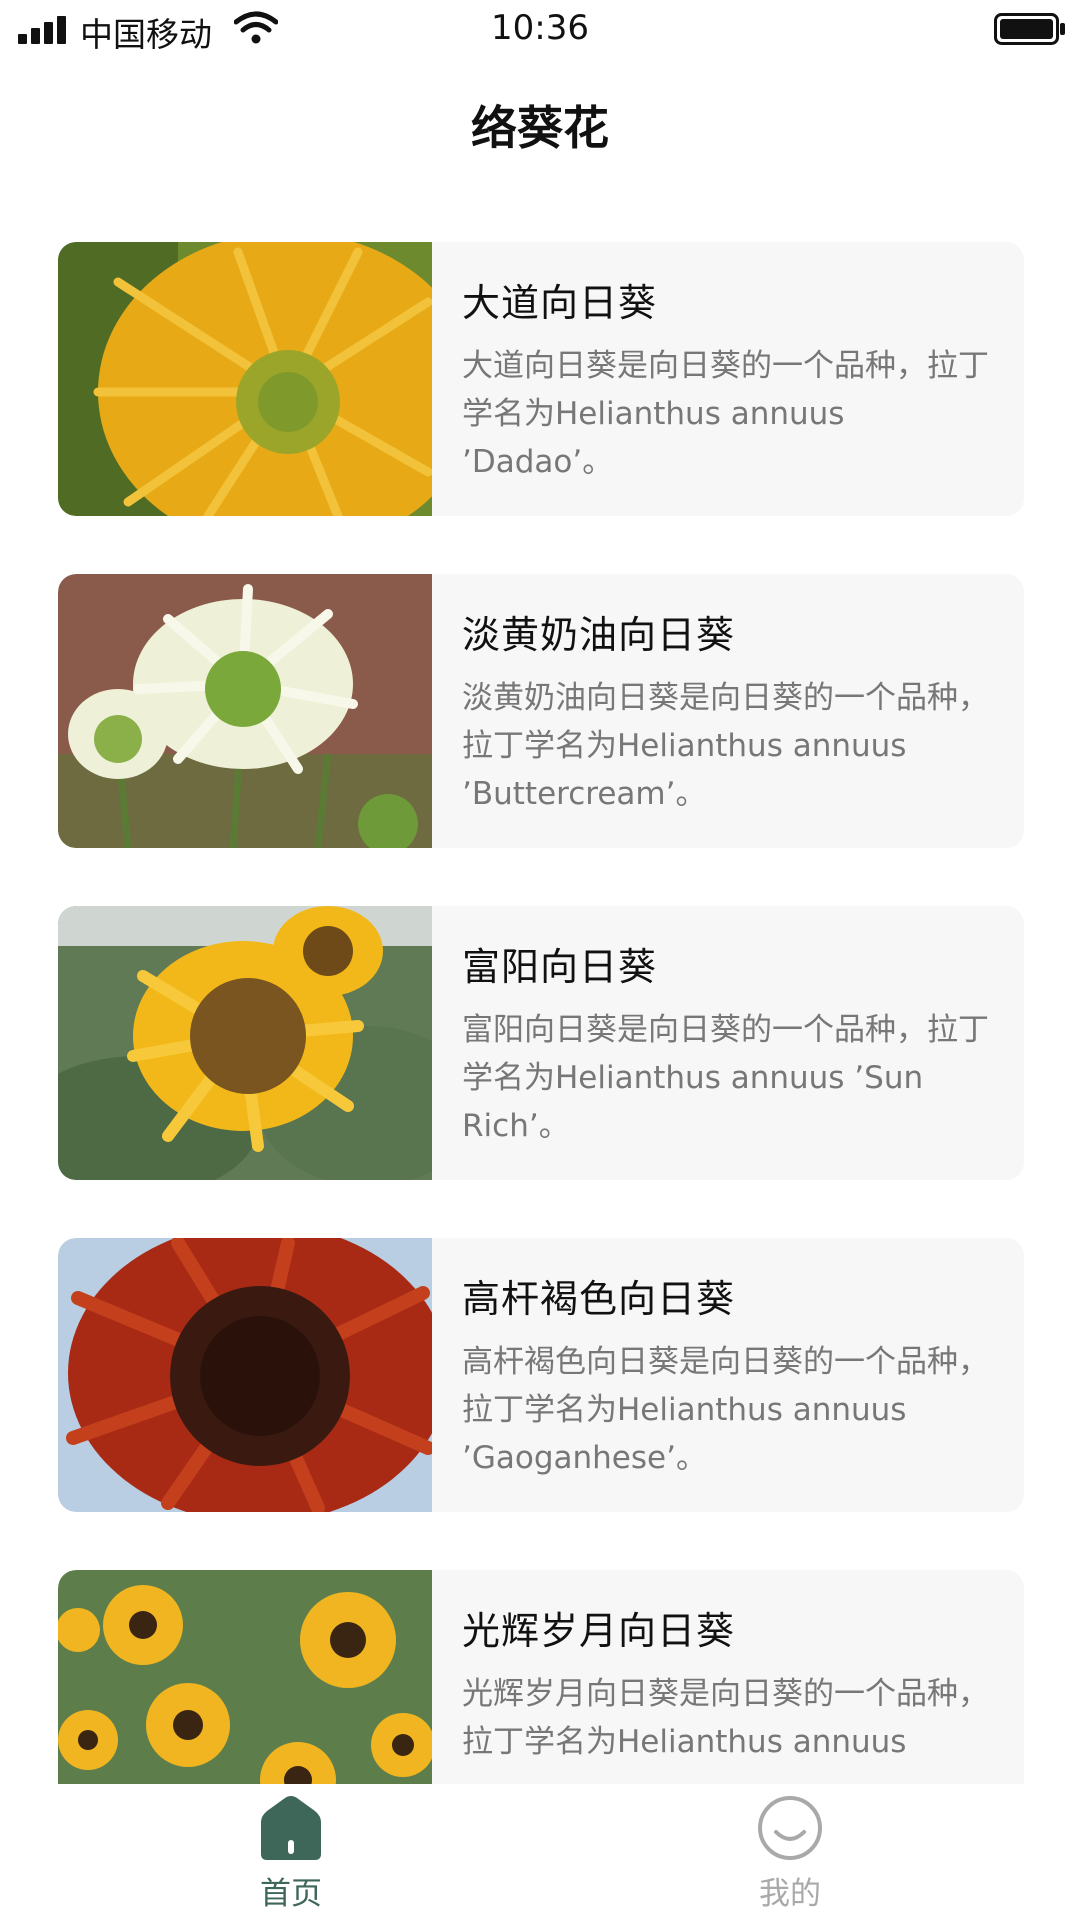  Describe the element at coordinates (560, 967) in the screenshot. I see `item-title: 富阳向日葵` at that location.